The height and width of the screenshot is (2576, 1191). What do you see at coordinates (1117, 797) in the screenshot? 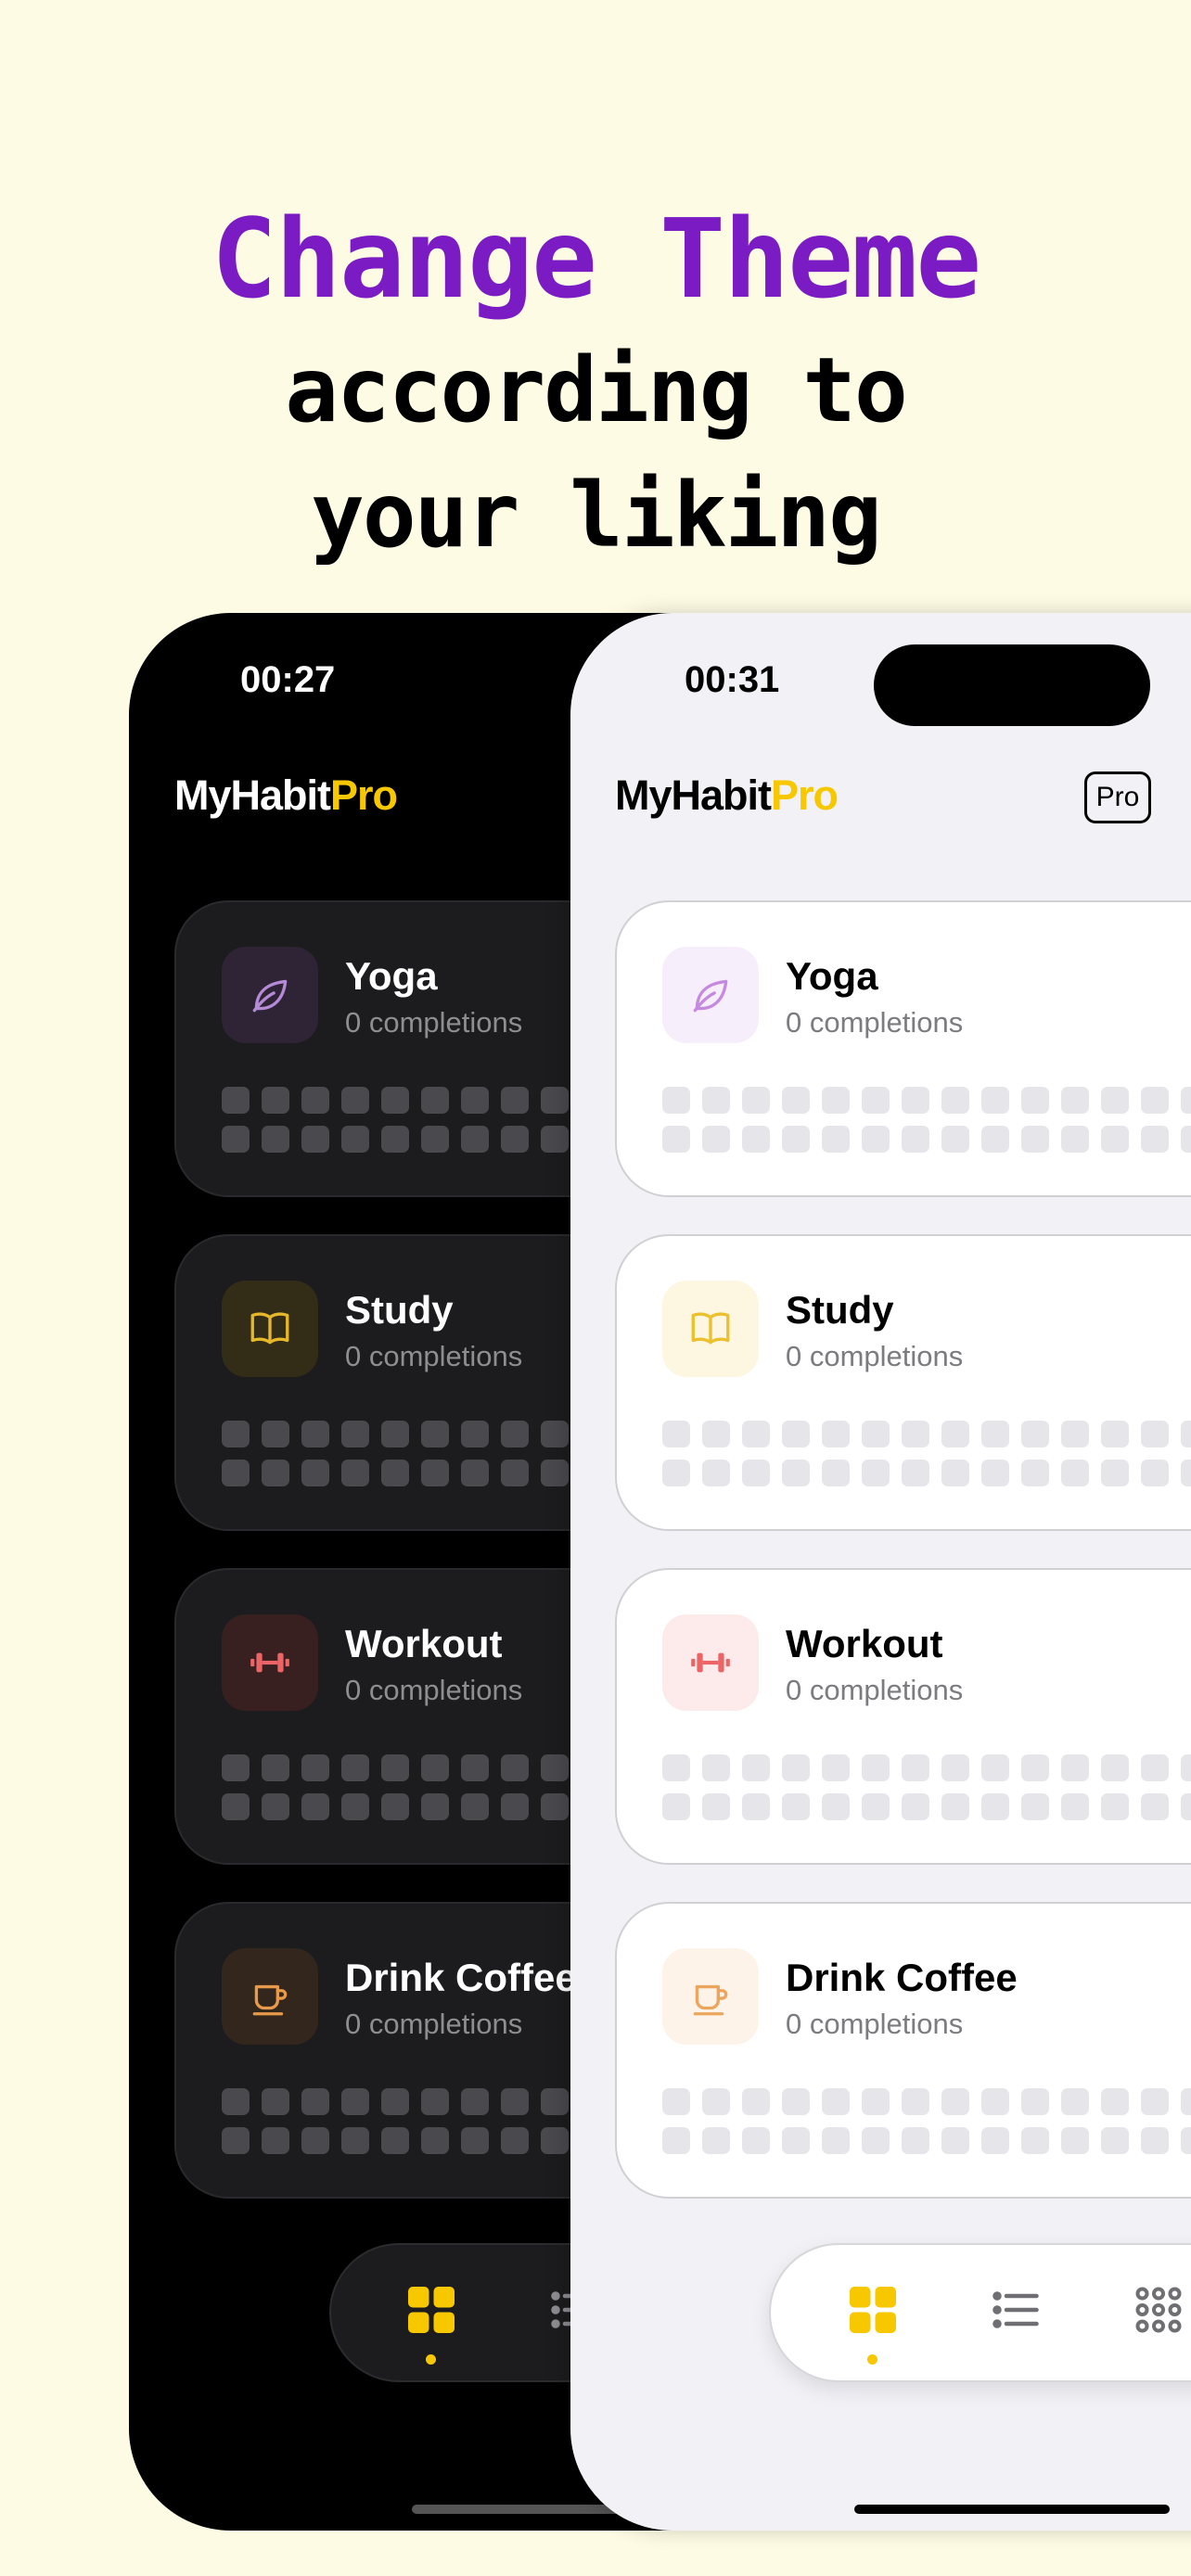
I see `pro-button: Pro` at bounding box center [1117, 797].